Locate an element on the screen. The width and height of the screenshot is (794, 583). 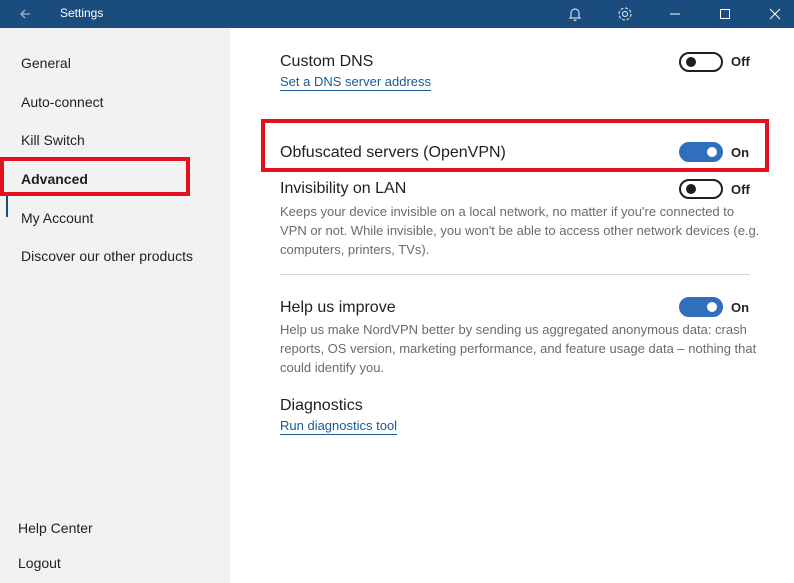
set-dns-link: Set a DNS server address is located at coordinates (356, 82).